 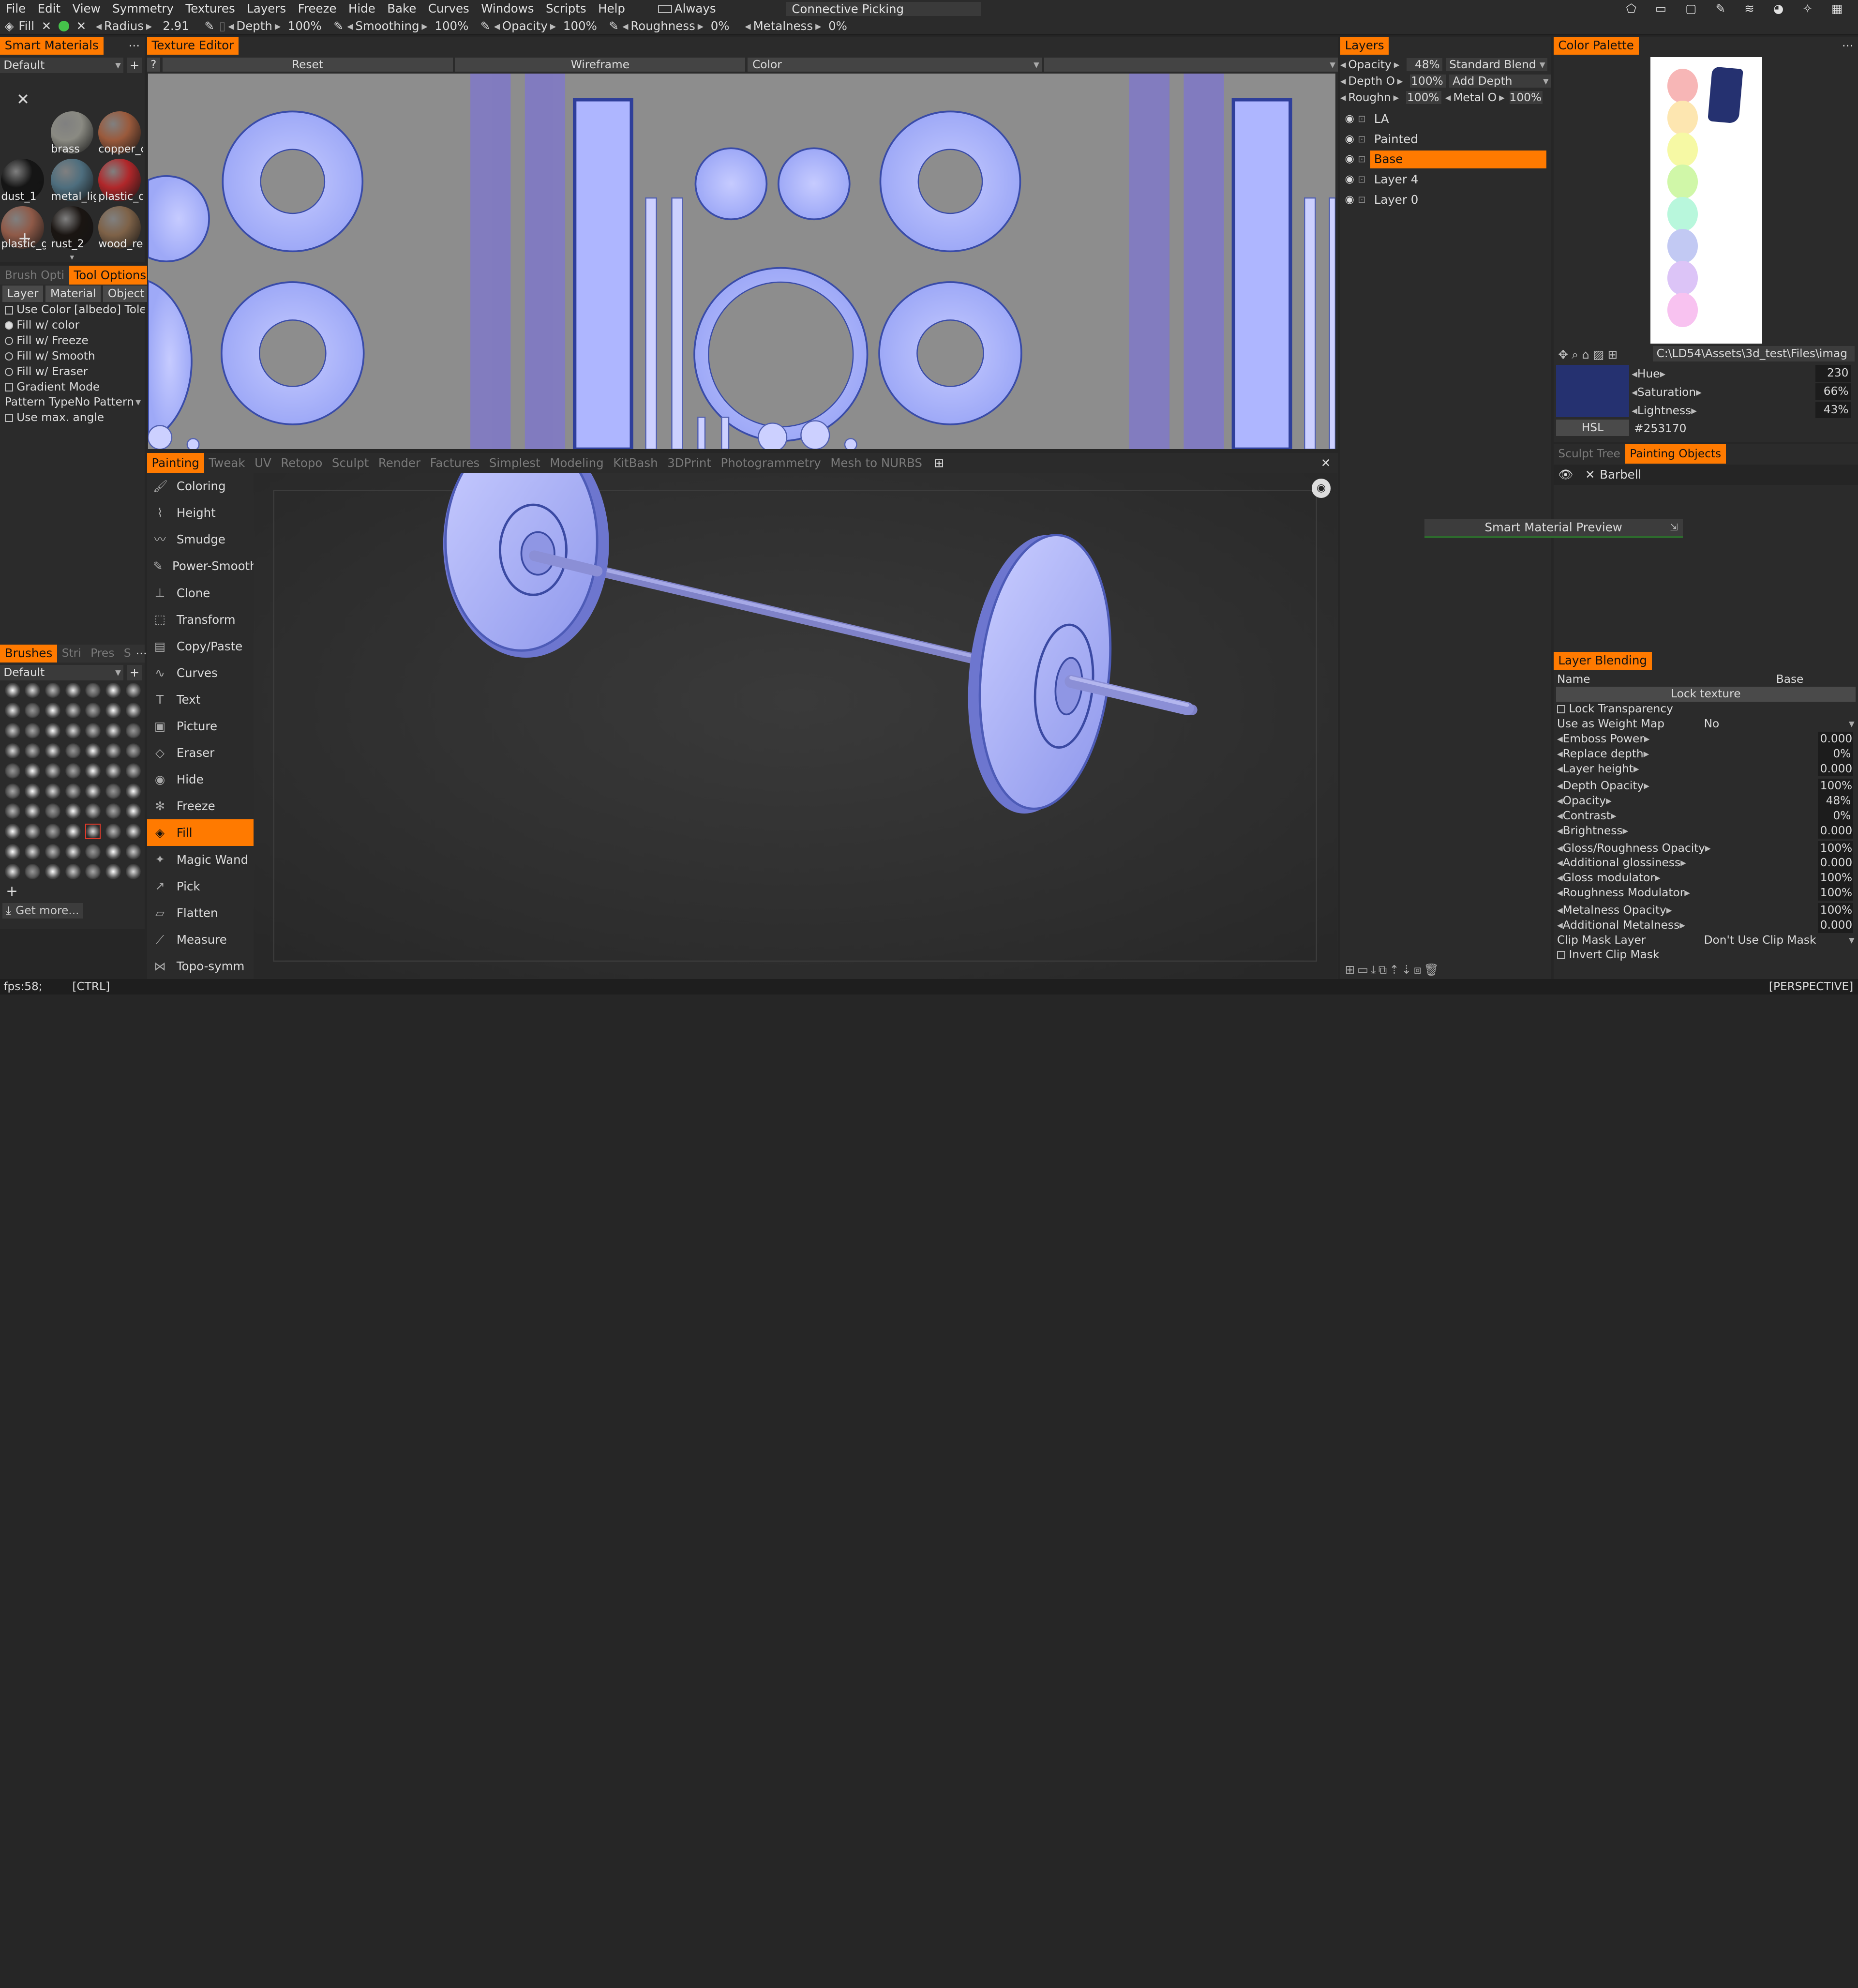 What do you see at coordinates (1430, 970) in the screenshot?
I see `delete-icon: 🗑` at bounding box center [1430, 970].